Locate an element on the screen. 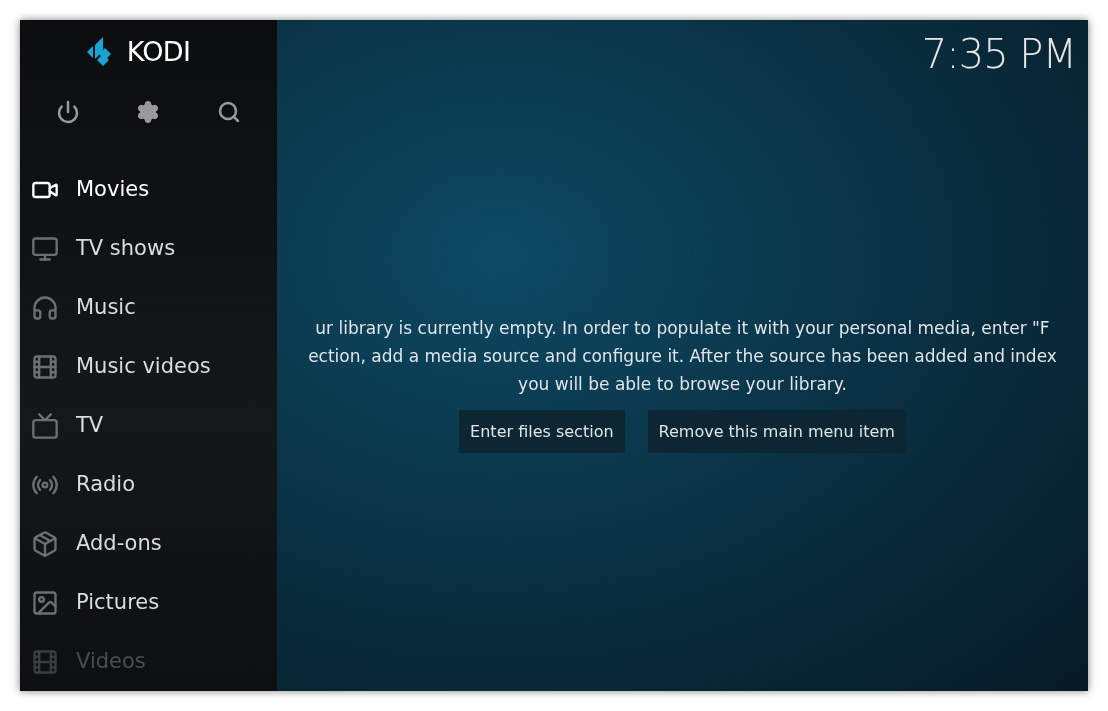 The width and height of the screenshot is (1108, 711). menu-item: Add-ons is located at coordinates (148, 543).